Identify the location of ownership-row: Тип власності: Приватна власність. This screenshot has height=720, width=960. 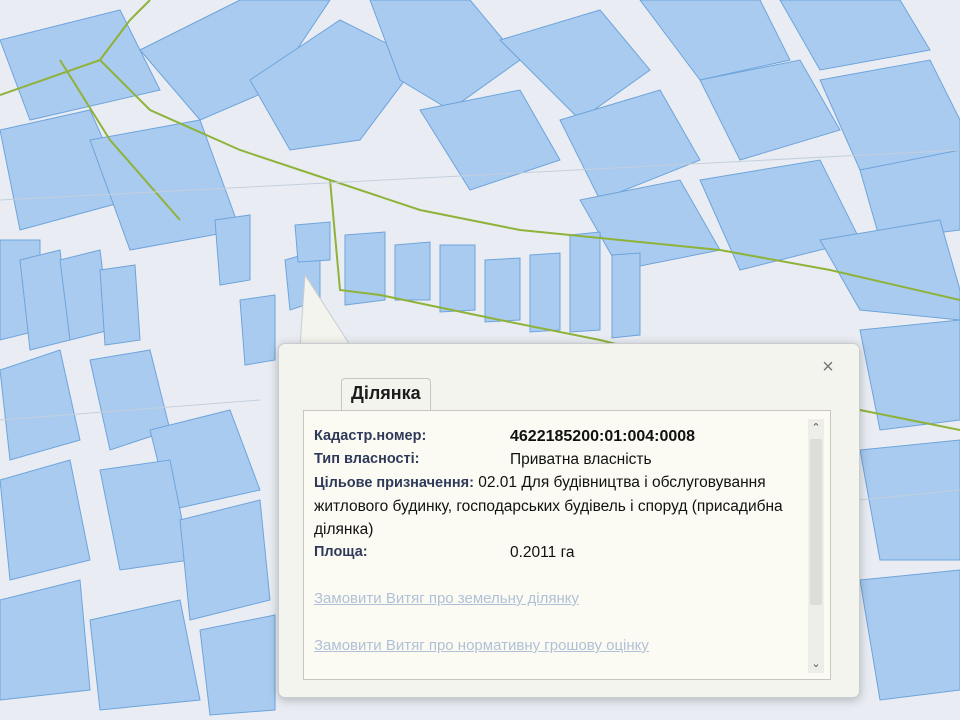
(559, 459).